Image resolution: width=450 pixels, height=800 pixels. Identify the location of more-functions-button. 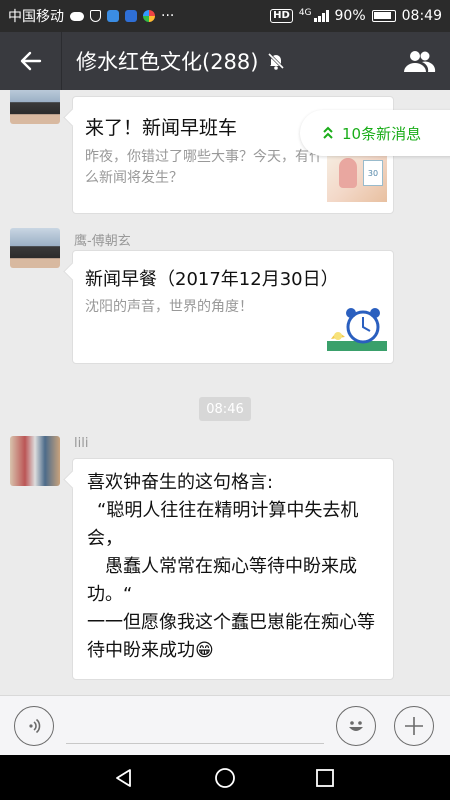
(414, 726).